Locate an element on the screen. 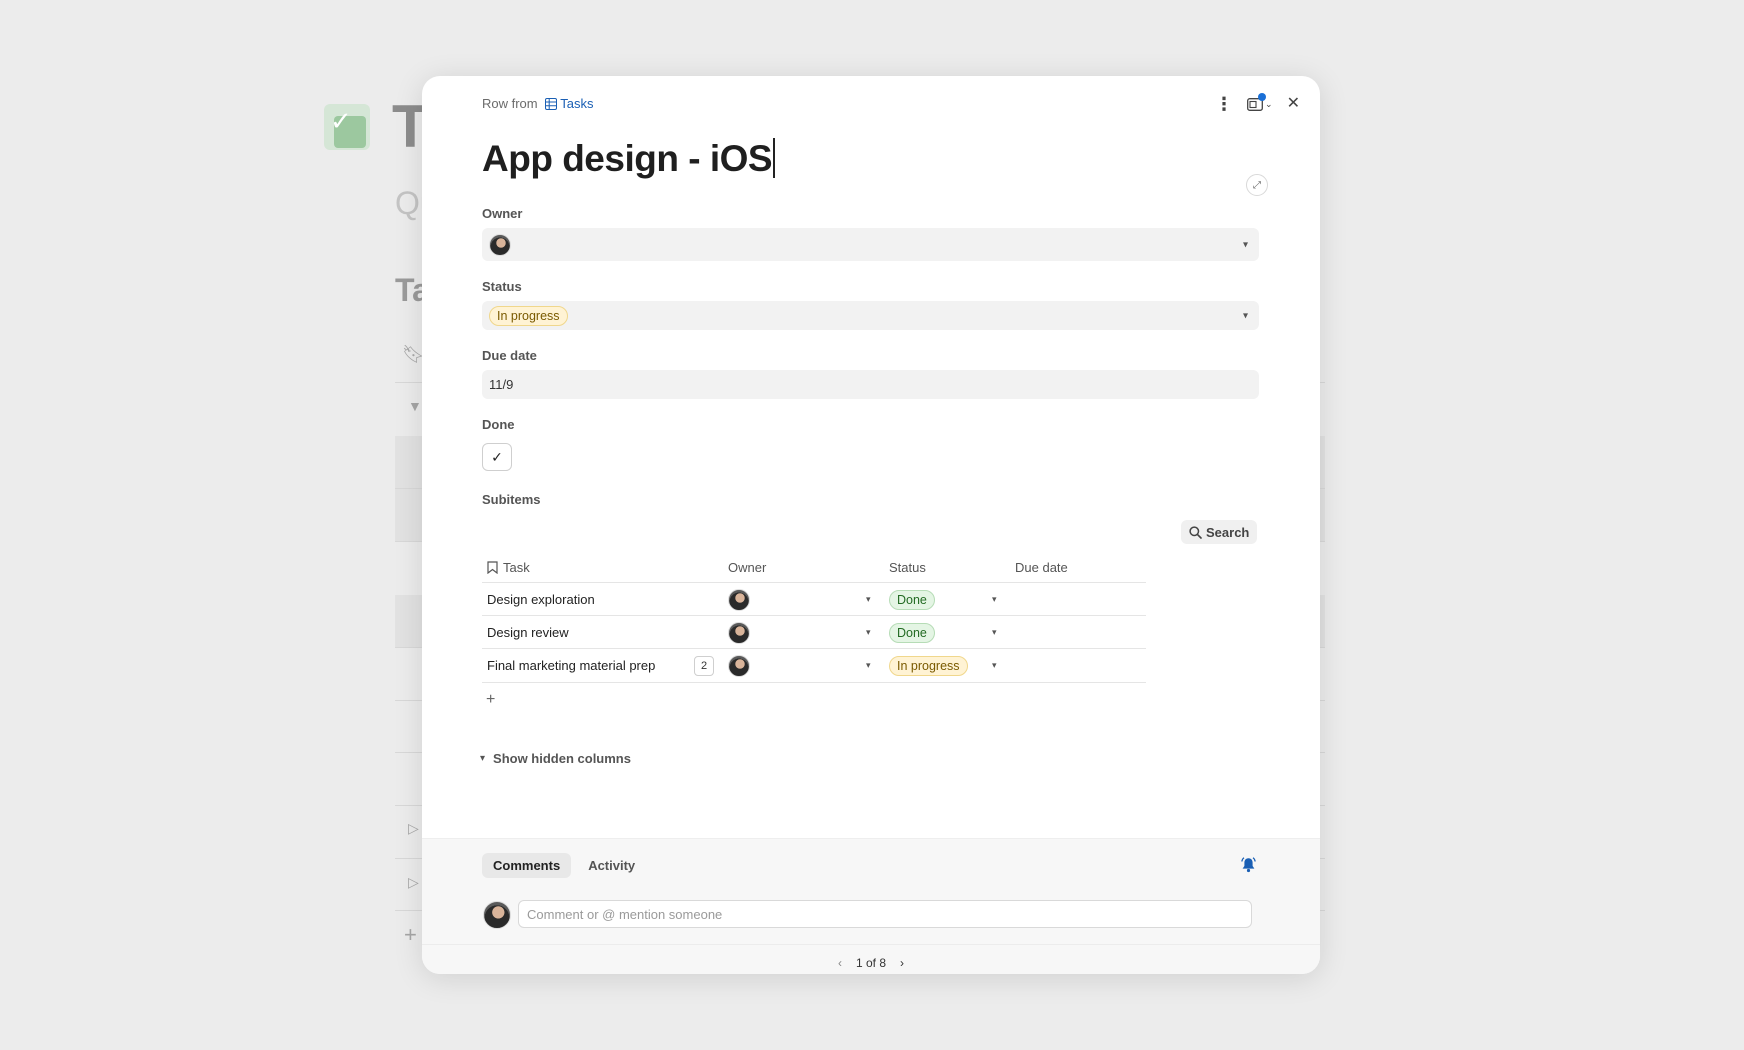 The height and width of the screenshot is (1050, 1744). table-row: Design review ▾ Done ▾ is located at coordinates (814, 632).